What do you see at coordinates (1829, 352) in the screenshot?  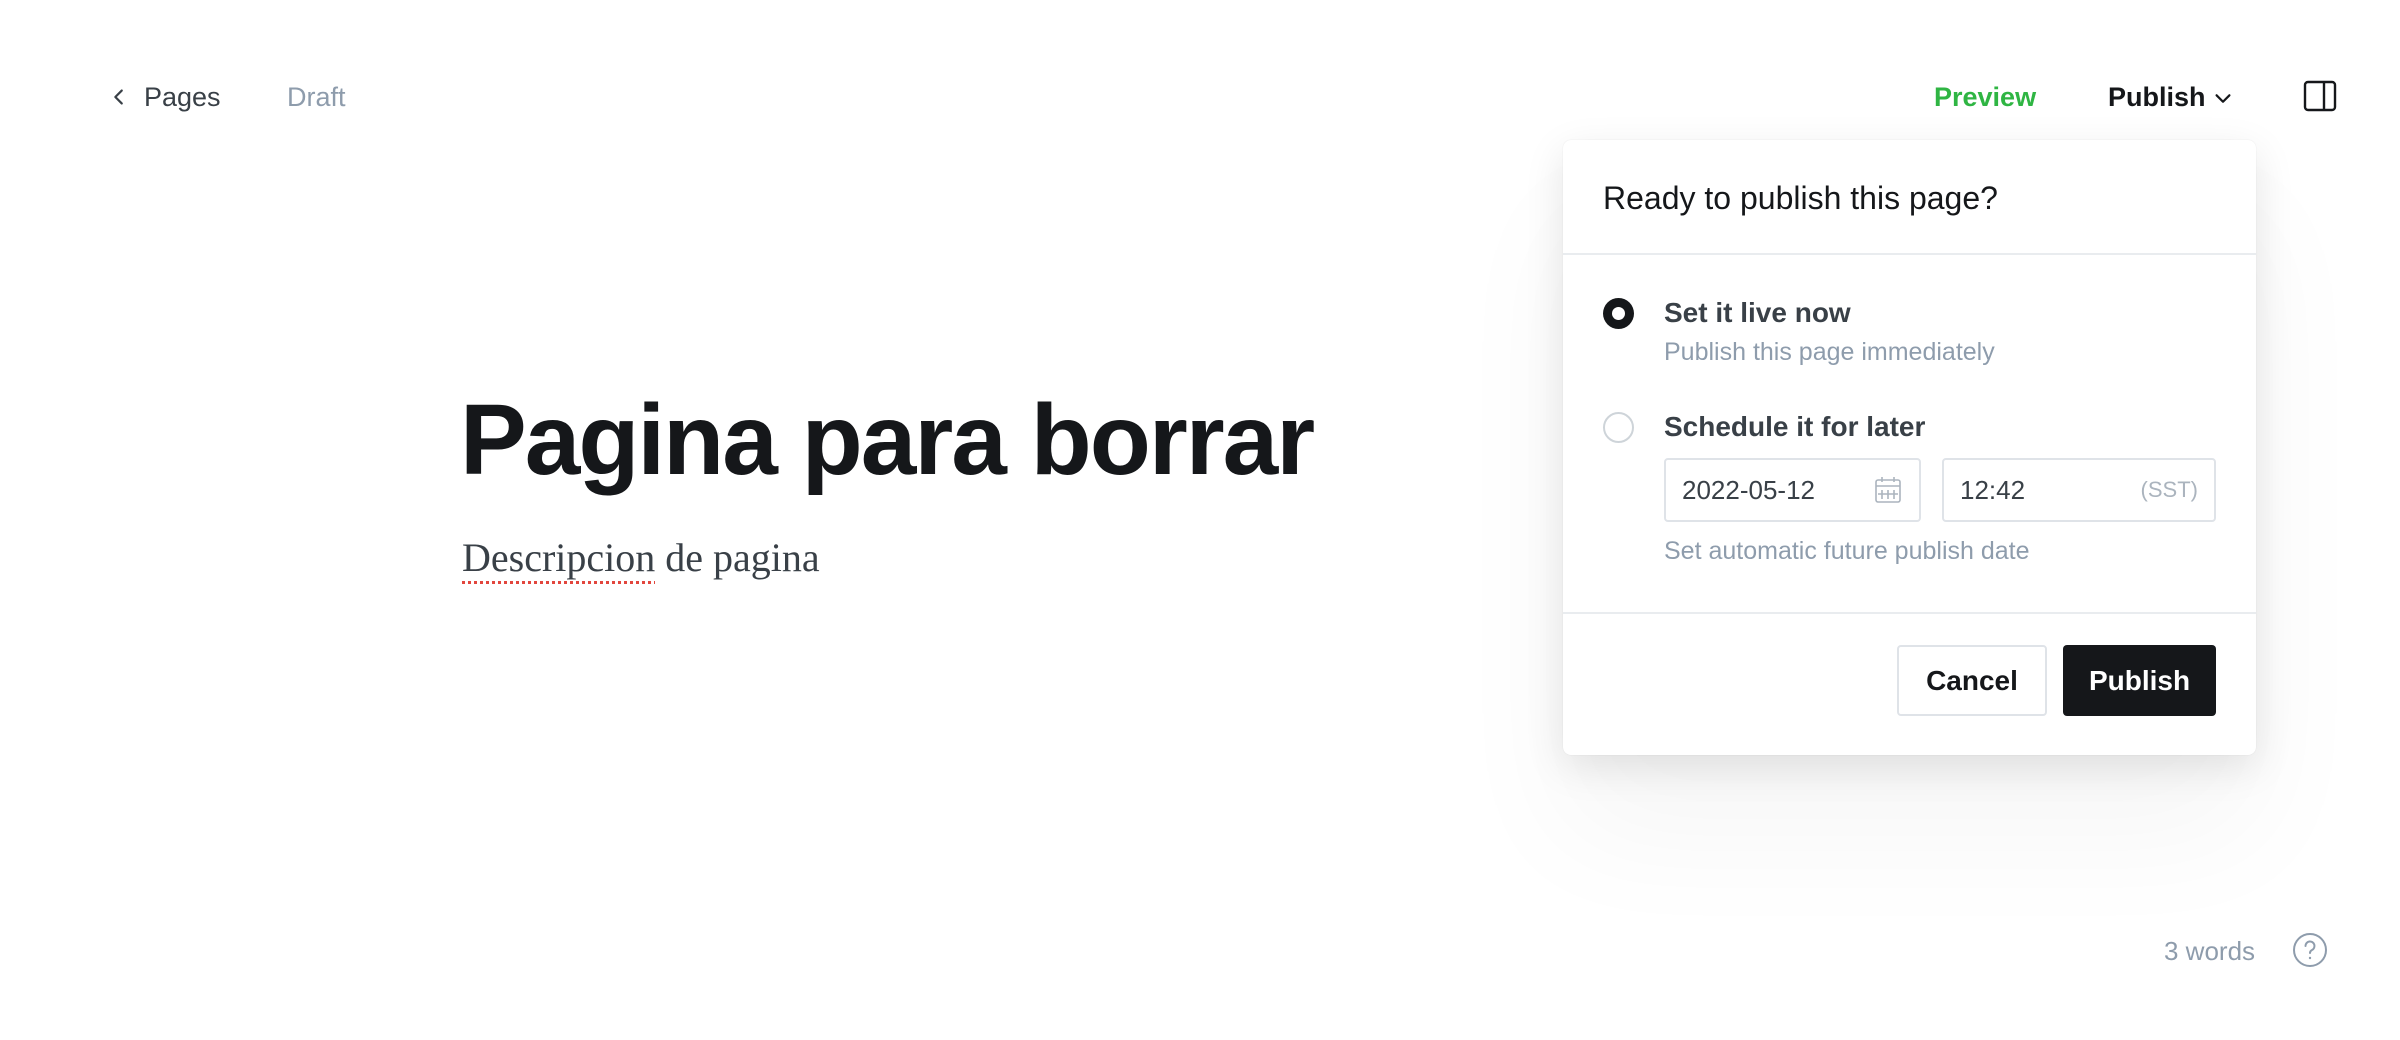 I see `option-set-live-now-description: Publish this page immediately` at bounding box center [1829, 352].